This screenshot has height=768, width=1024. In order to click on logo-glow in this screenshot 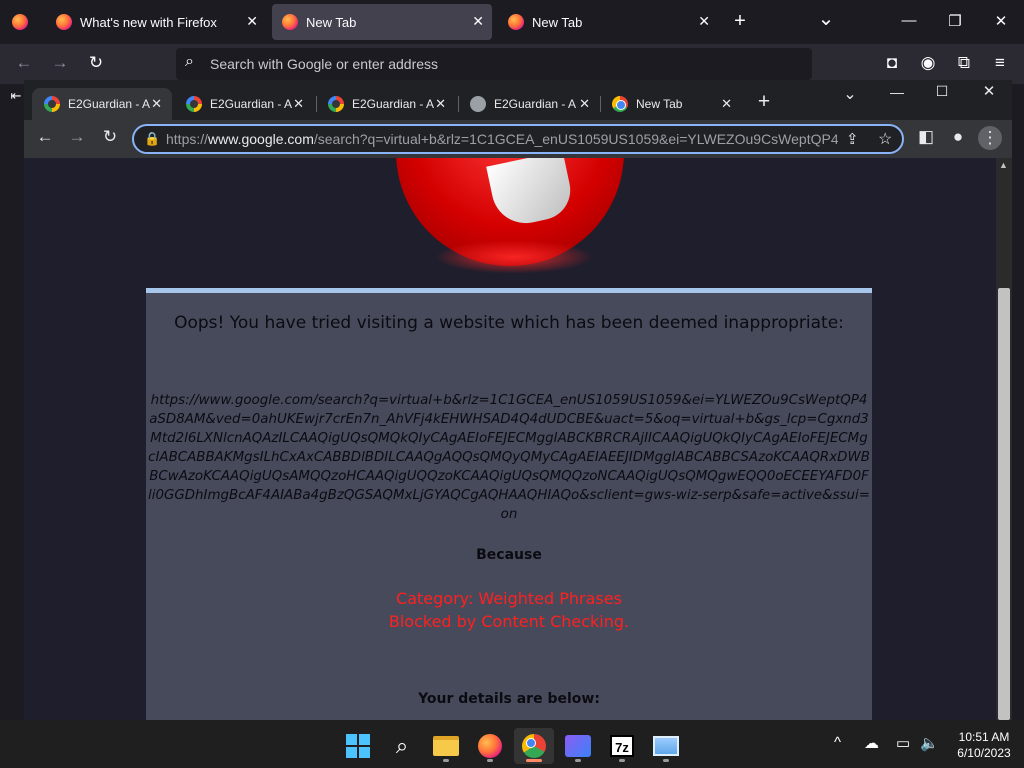, I will do `click(514, 257)`.